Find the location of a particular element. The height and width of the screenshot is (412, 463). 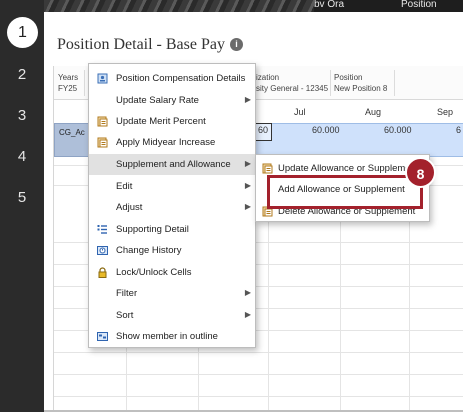

step-rail: 1 2 3 4 5 is located at coordinates (22, 206).